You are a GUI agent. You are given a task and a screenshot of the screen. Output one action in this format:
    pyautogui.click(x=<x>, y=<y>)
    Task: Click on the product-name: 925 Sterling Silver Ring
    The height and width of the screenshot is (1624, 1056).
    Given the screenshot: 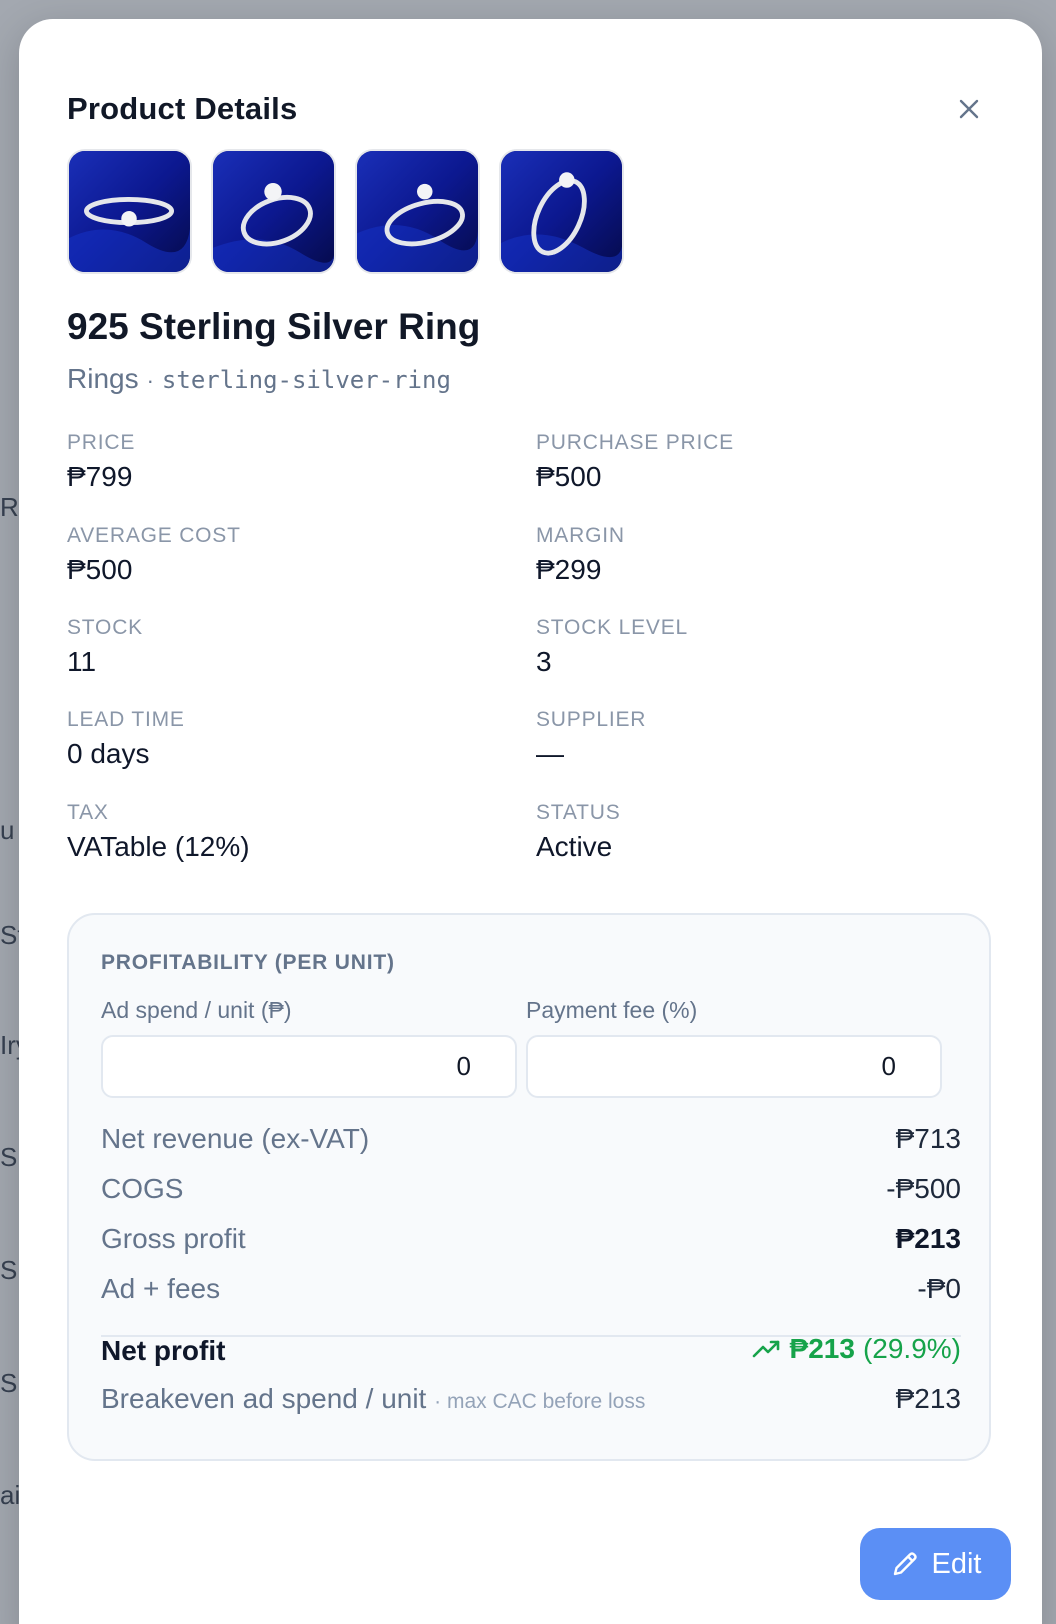 What is the action you would take?
    pyautogui.click(x=274, y=326)
    